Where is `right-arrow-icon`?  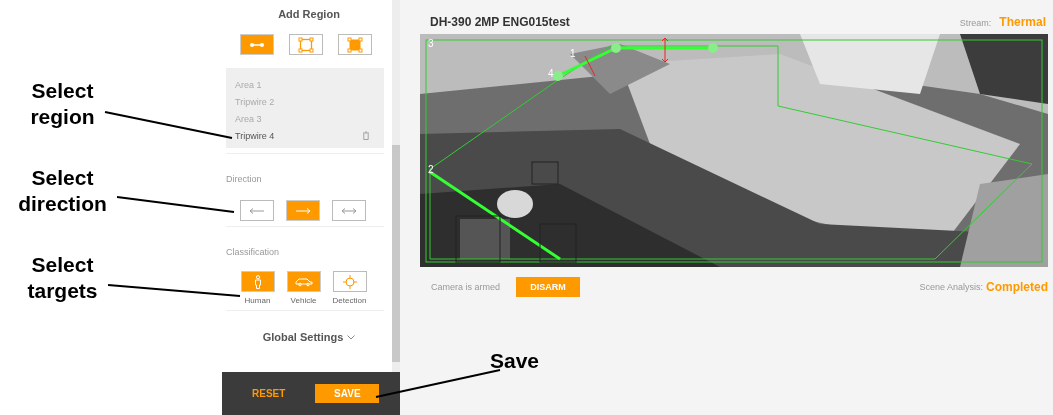 right-arrow-icon is located at coordinates (303, 210).